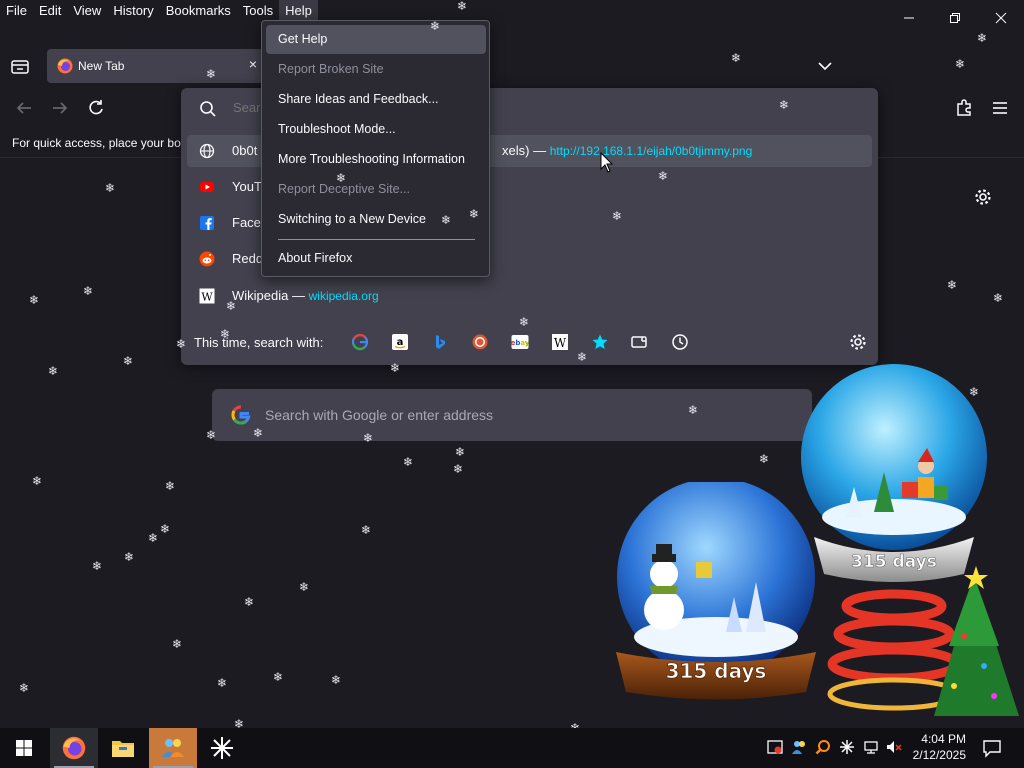 The height and width of the screenshot is (768, 1024). What do you see at coordinates (20, 67) in the screenshot?
I see `firefox-view-button` at bounding box center [20, 67].